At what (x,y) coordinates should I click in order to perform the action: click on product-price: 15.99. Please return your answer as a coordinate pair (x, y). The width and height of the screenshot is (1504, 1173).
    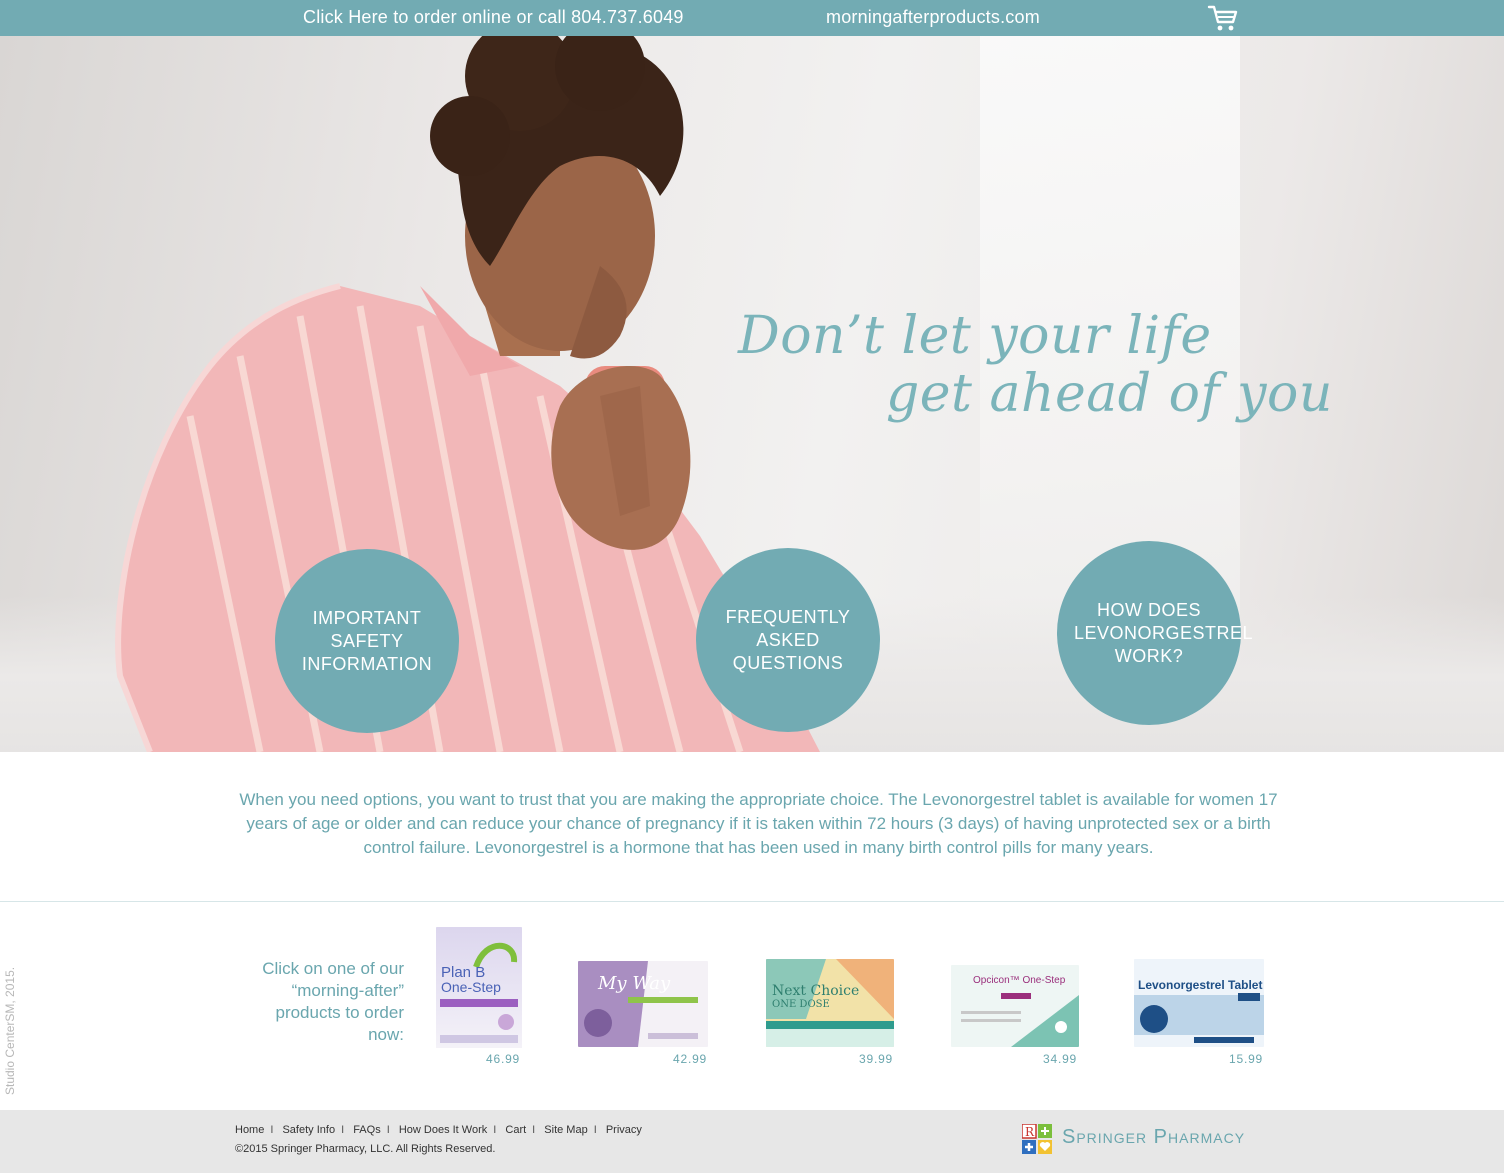
    Looking at the image, I should click on (1246, 1059).